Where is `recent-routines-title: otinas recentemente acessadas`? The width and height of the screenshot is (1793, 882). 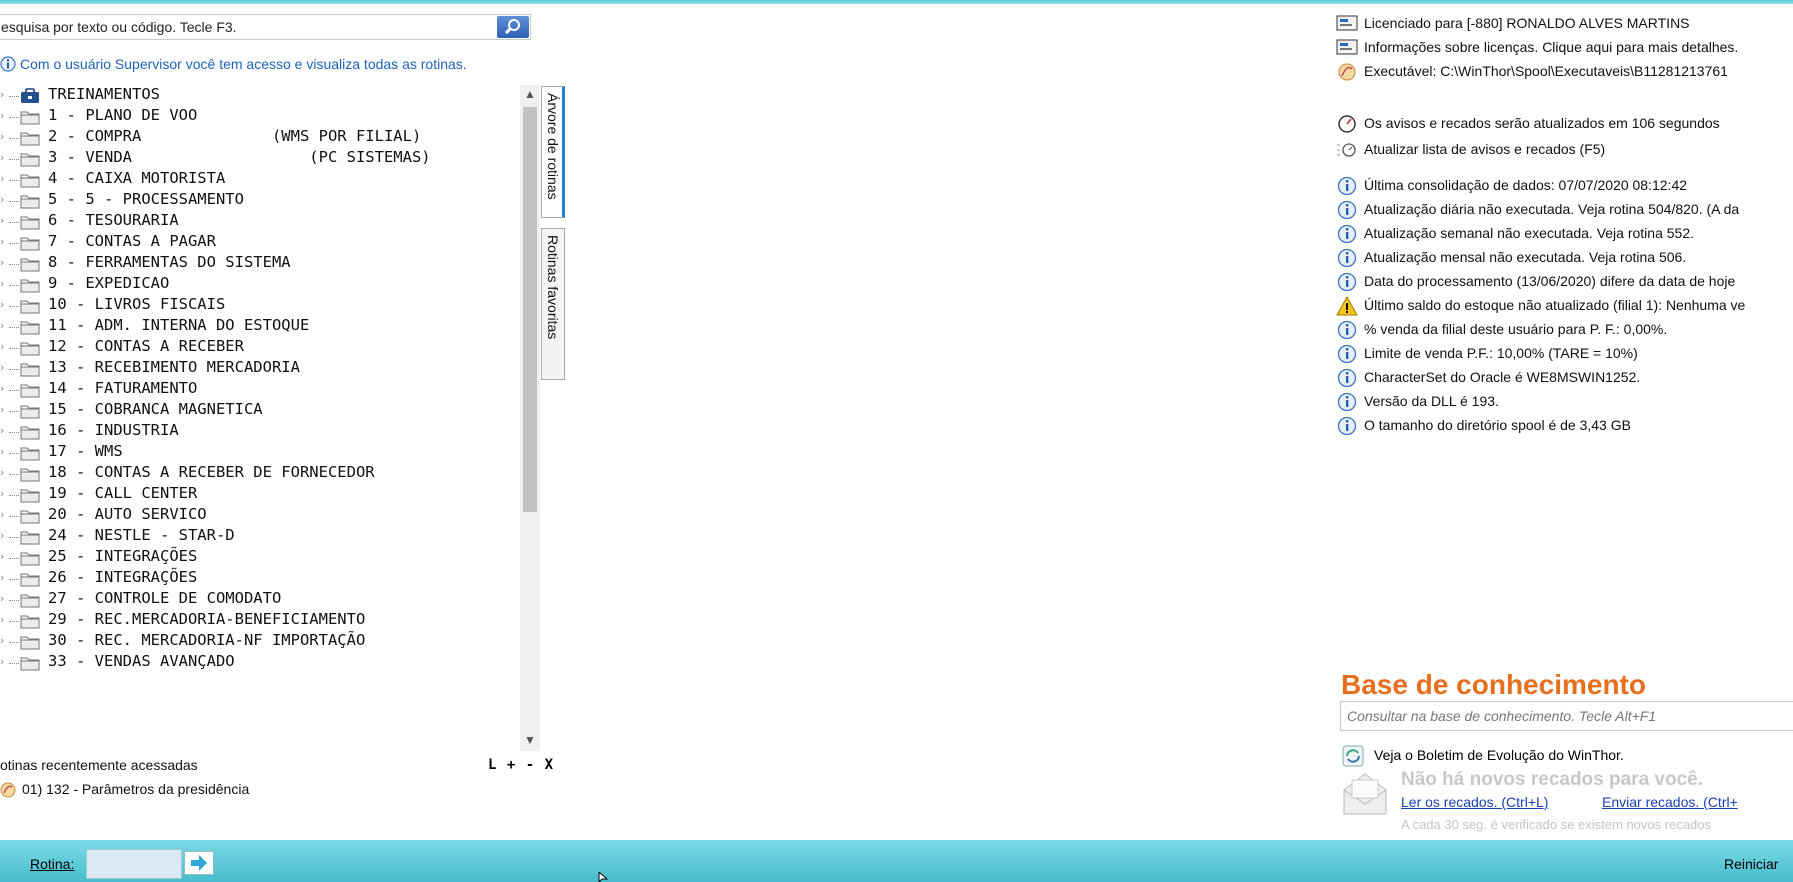 recent-routines-title: otinas recentemente acessadas is located at coordinates (99, 765).